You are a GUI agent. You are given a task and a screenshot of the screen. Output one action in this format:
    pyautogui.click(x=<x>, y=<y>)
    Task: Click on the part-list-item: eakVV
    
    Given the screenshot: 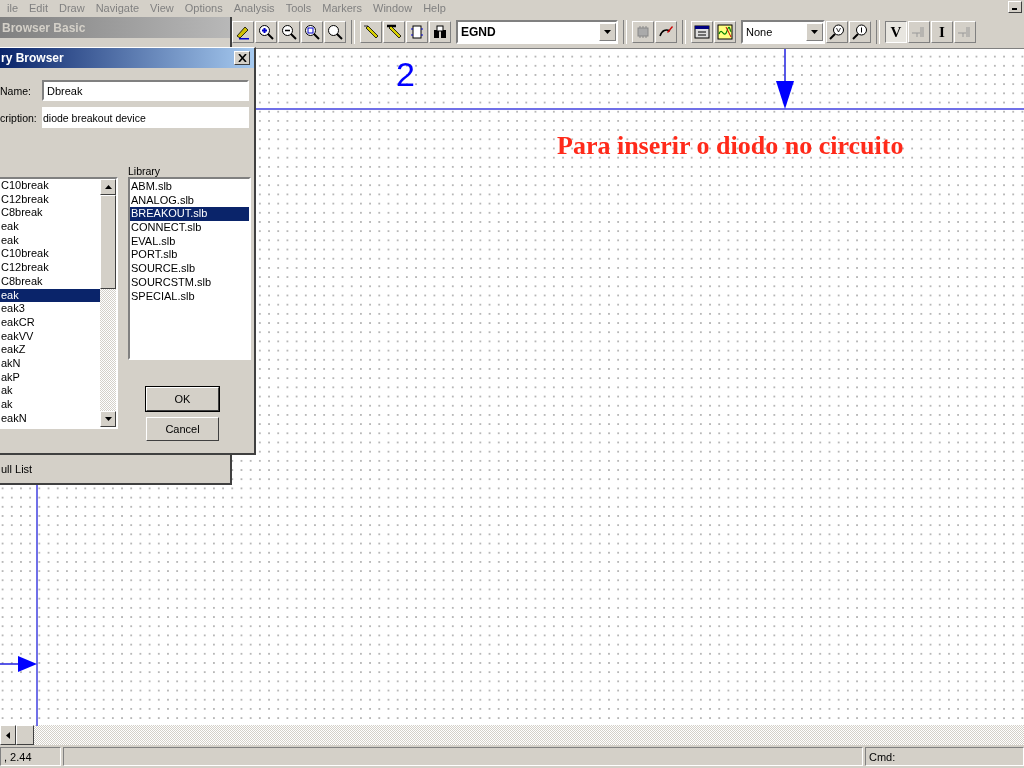 What is the action you would take?
    pyautogui.click(x=50, y=336)
    